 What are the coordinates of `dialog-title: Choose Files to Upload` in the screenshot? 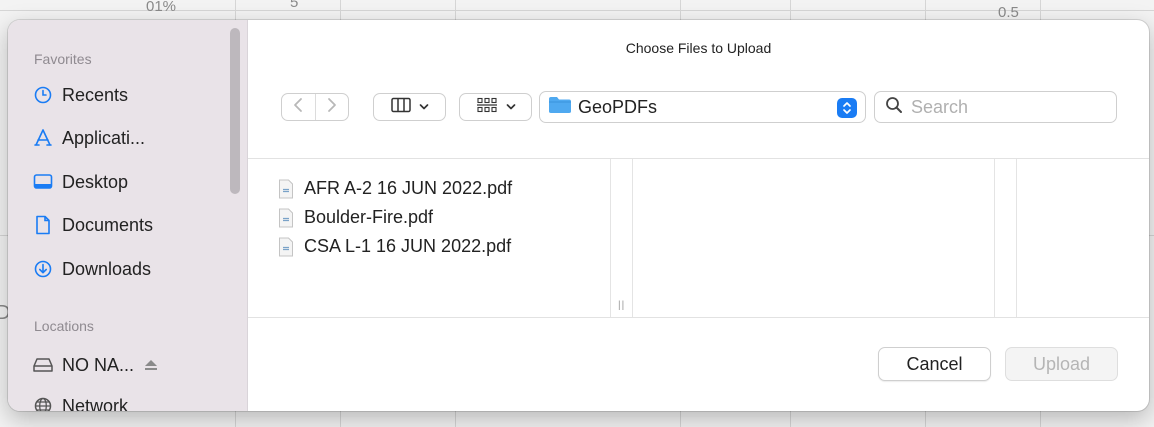 It's located at (698, 48).